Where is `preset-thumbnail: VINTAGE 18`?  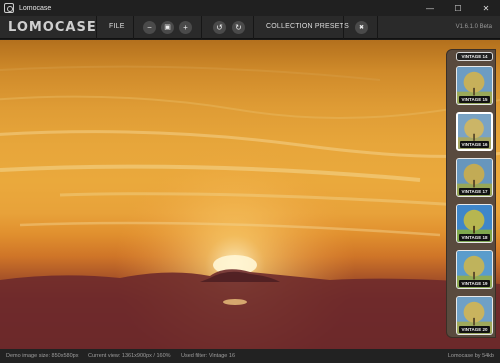
preset-thumbnail: VINTAGE 18 is located at coordinates (474, 223).